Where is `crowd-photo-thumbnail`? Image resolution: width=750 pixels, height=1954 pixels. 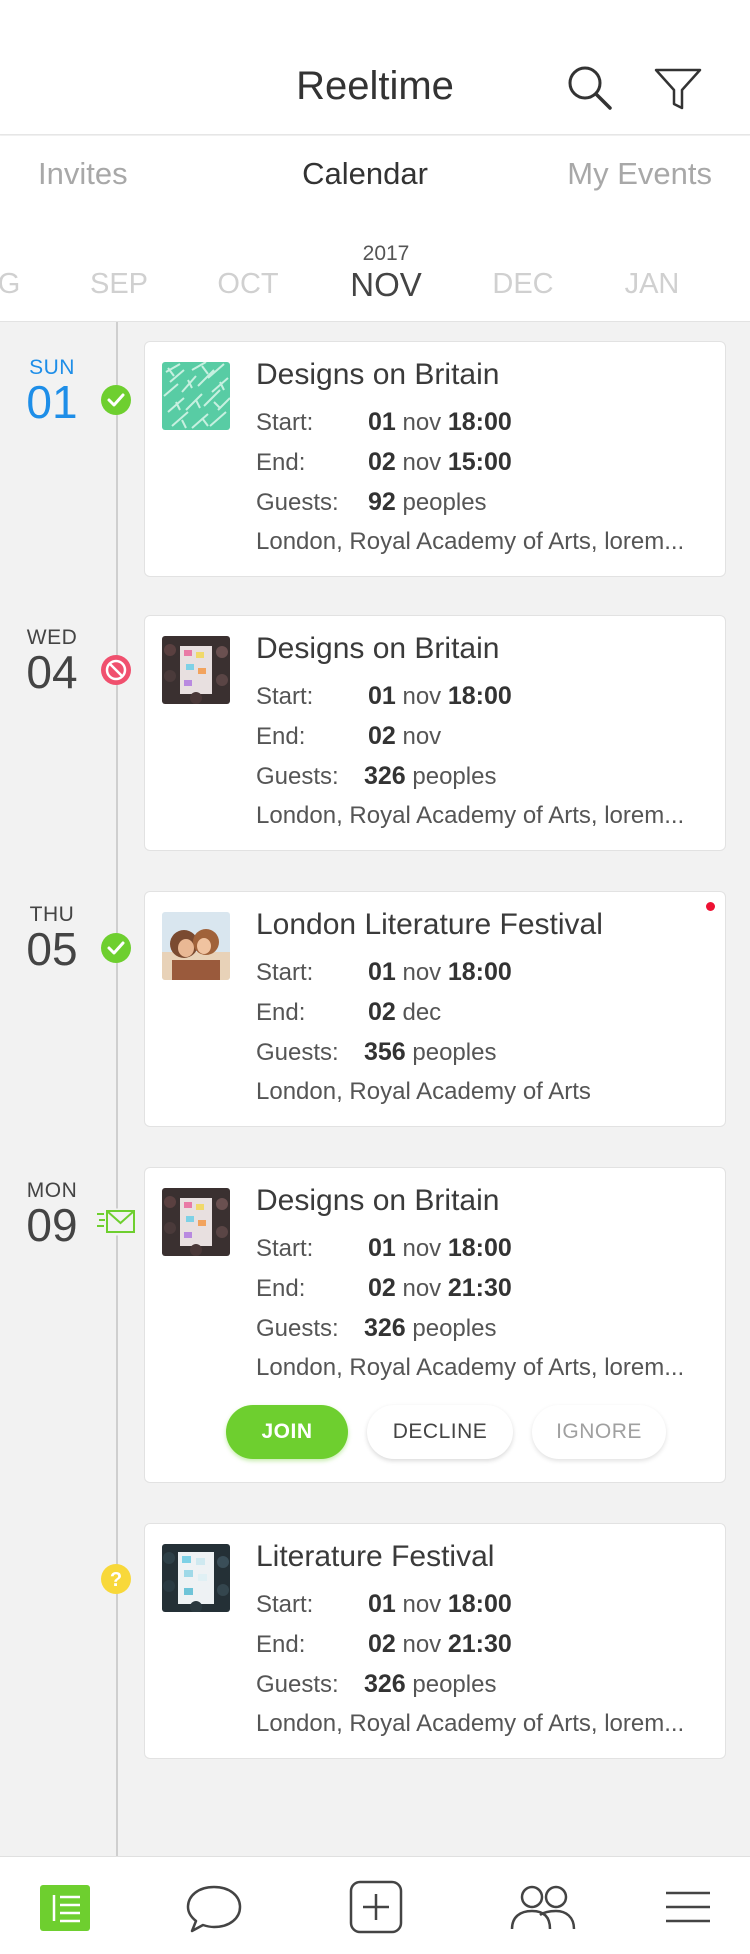 crowd-photo-thumbnail is located at coordinates (196, 1222).